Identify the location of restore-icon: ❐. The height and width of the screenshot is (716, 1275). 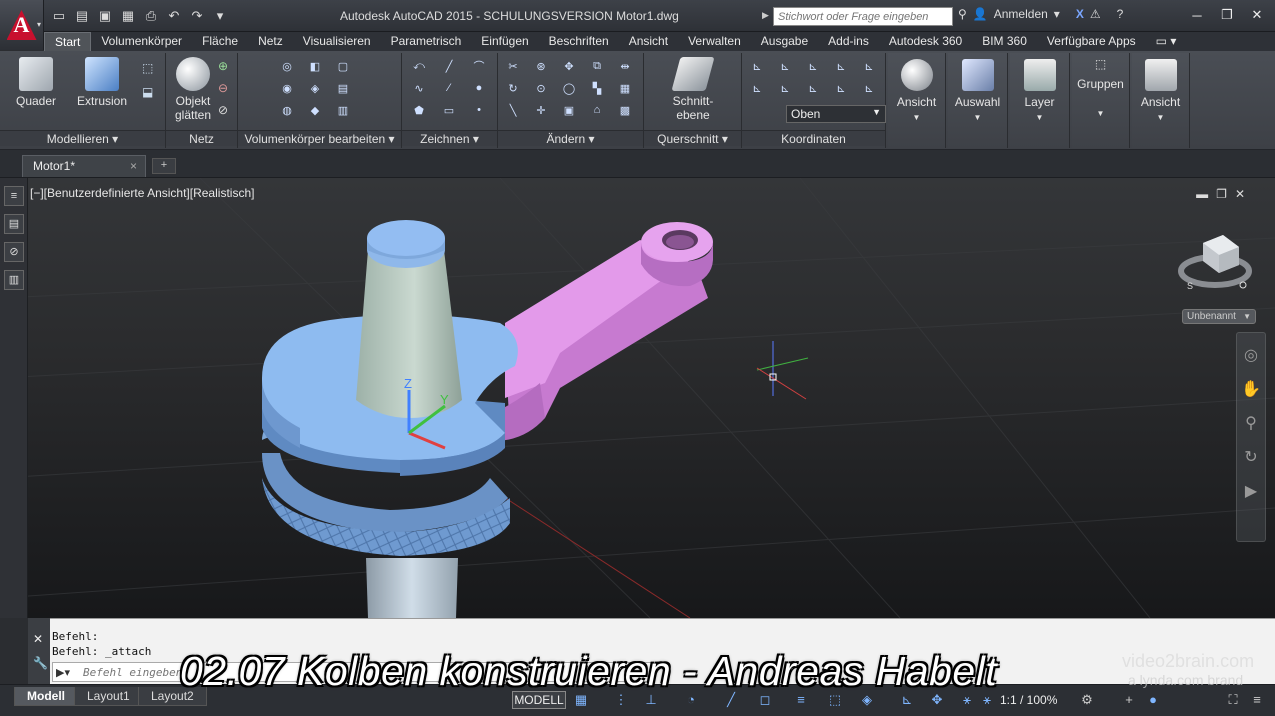
(1227, 15).